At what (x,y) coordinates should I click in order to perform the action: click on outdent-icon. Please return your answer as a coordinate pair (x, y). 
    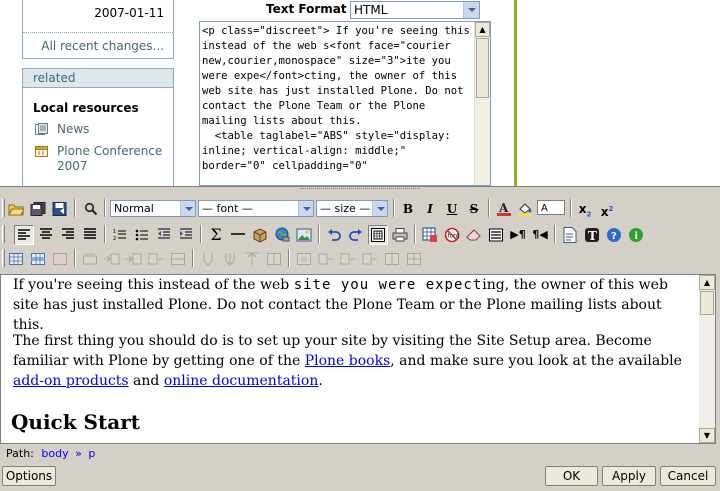
    Looking at the image, I should click on (164, 235).